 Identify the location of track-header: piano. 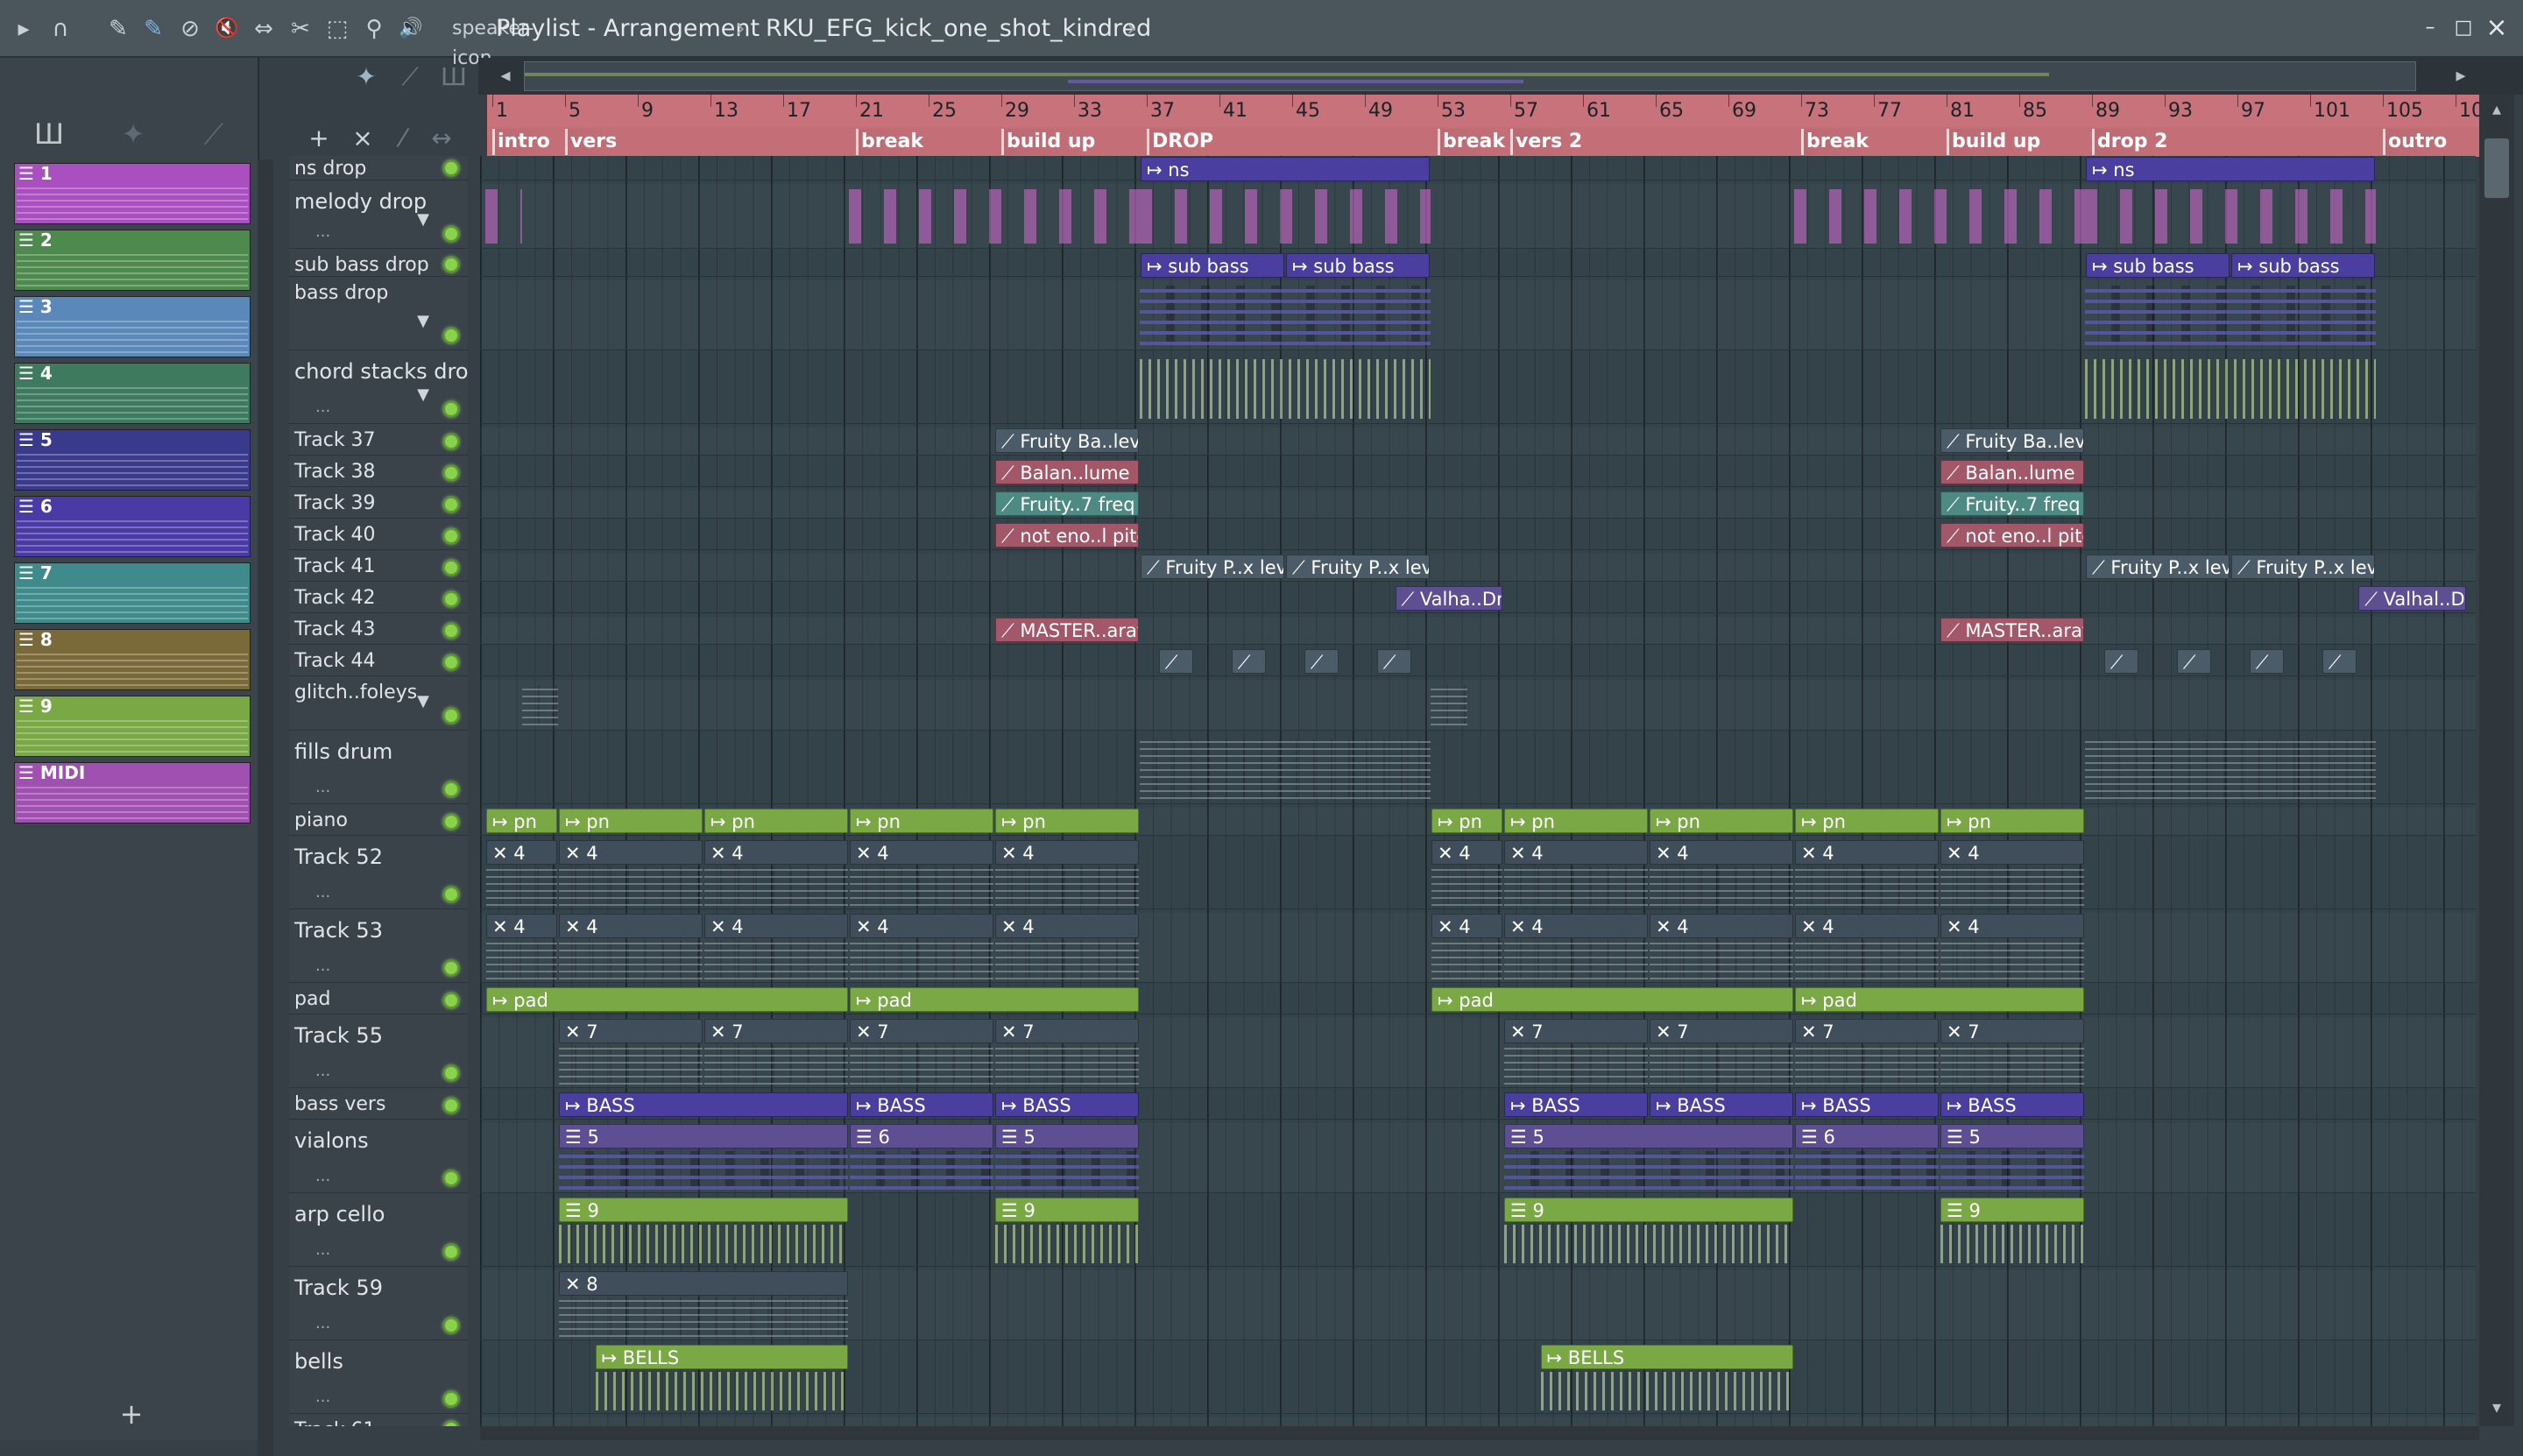
(379, 822).